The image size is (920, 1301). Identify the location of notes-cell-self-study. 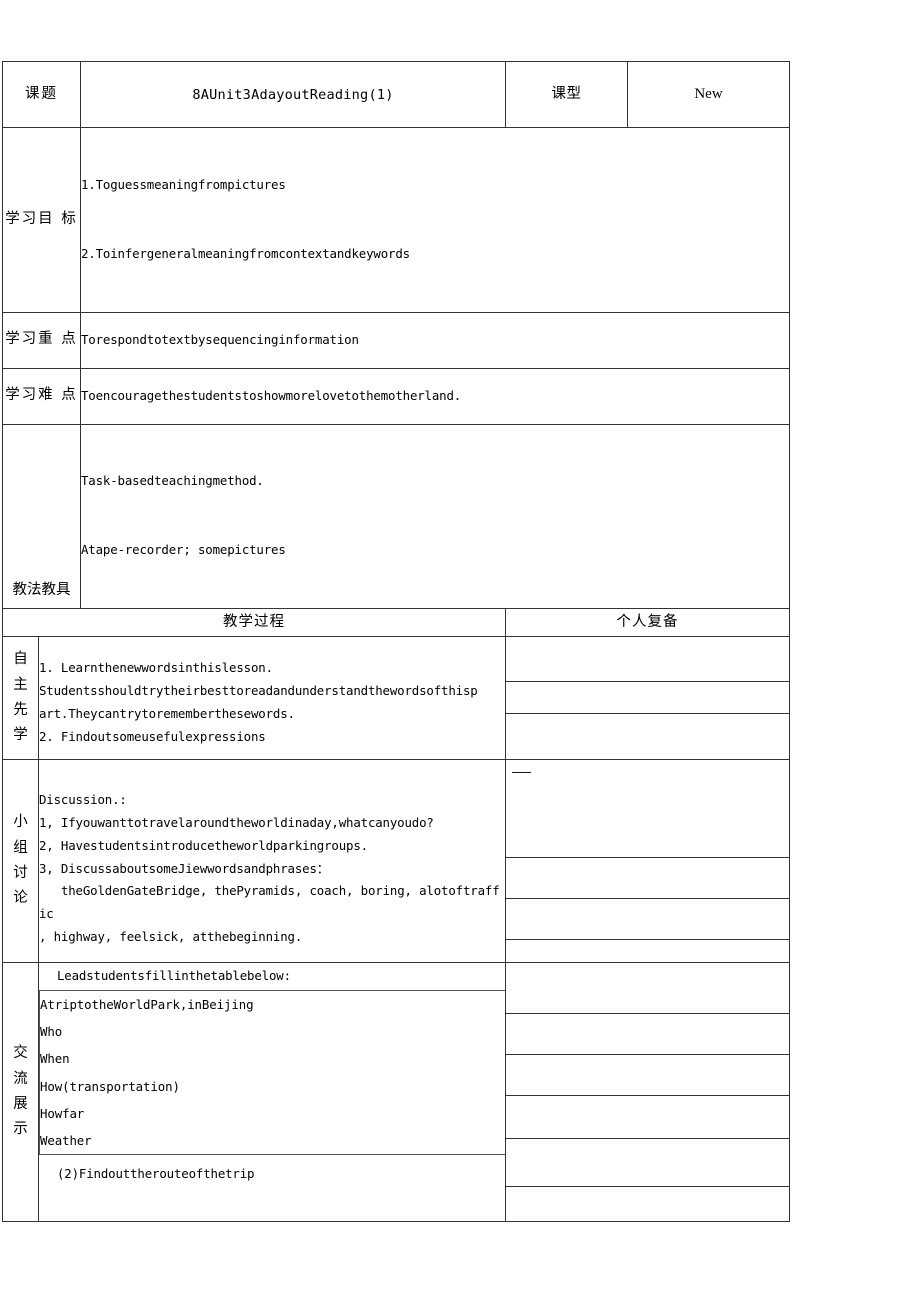
(647, 698).